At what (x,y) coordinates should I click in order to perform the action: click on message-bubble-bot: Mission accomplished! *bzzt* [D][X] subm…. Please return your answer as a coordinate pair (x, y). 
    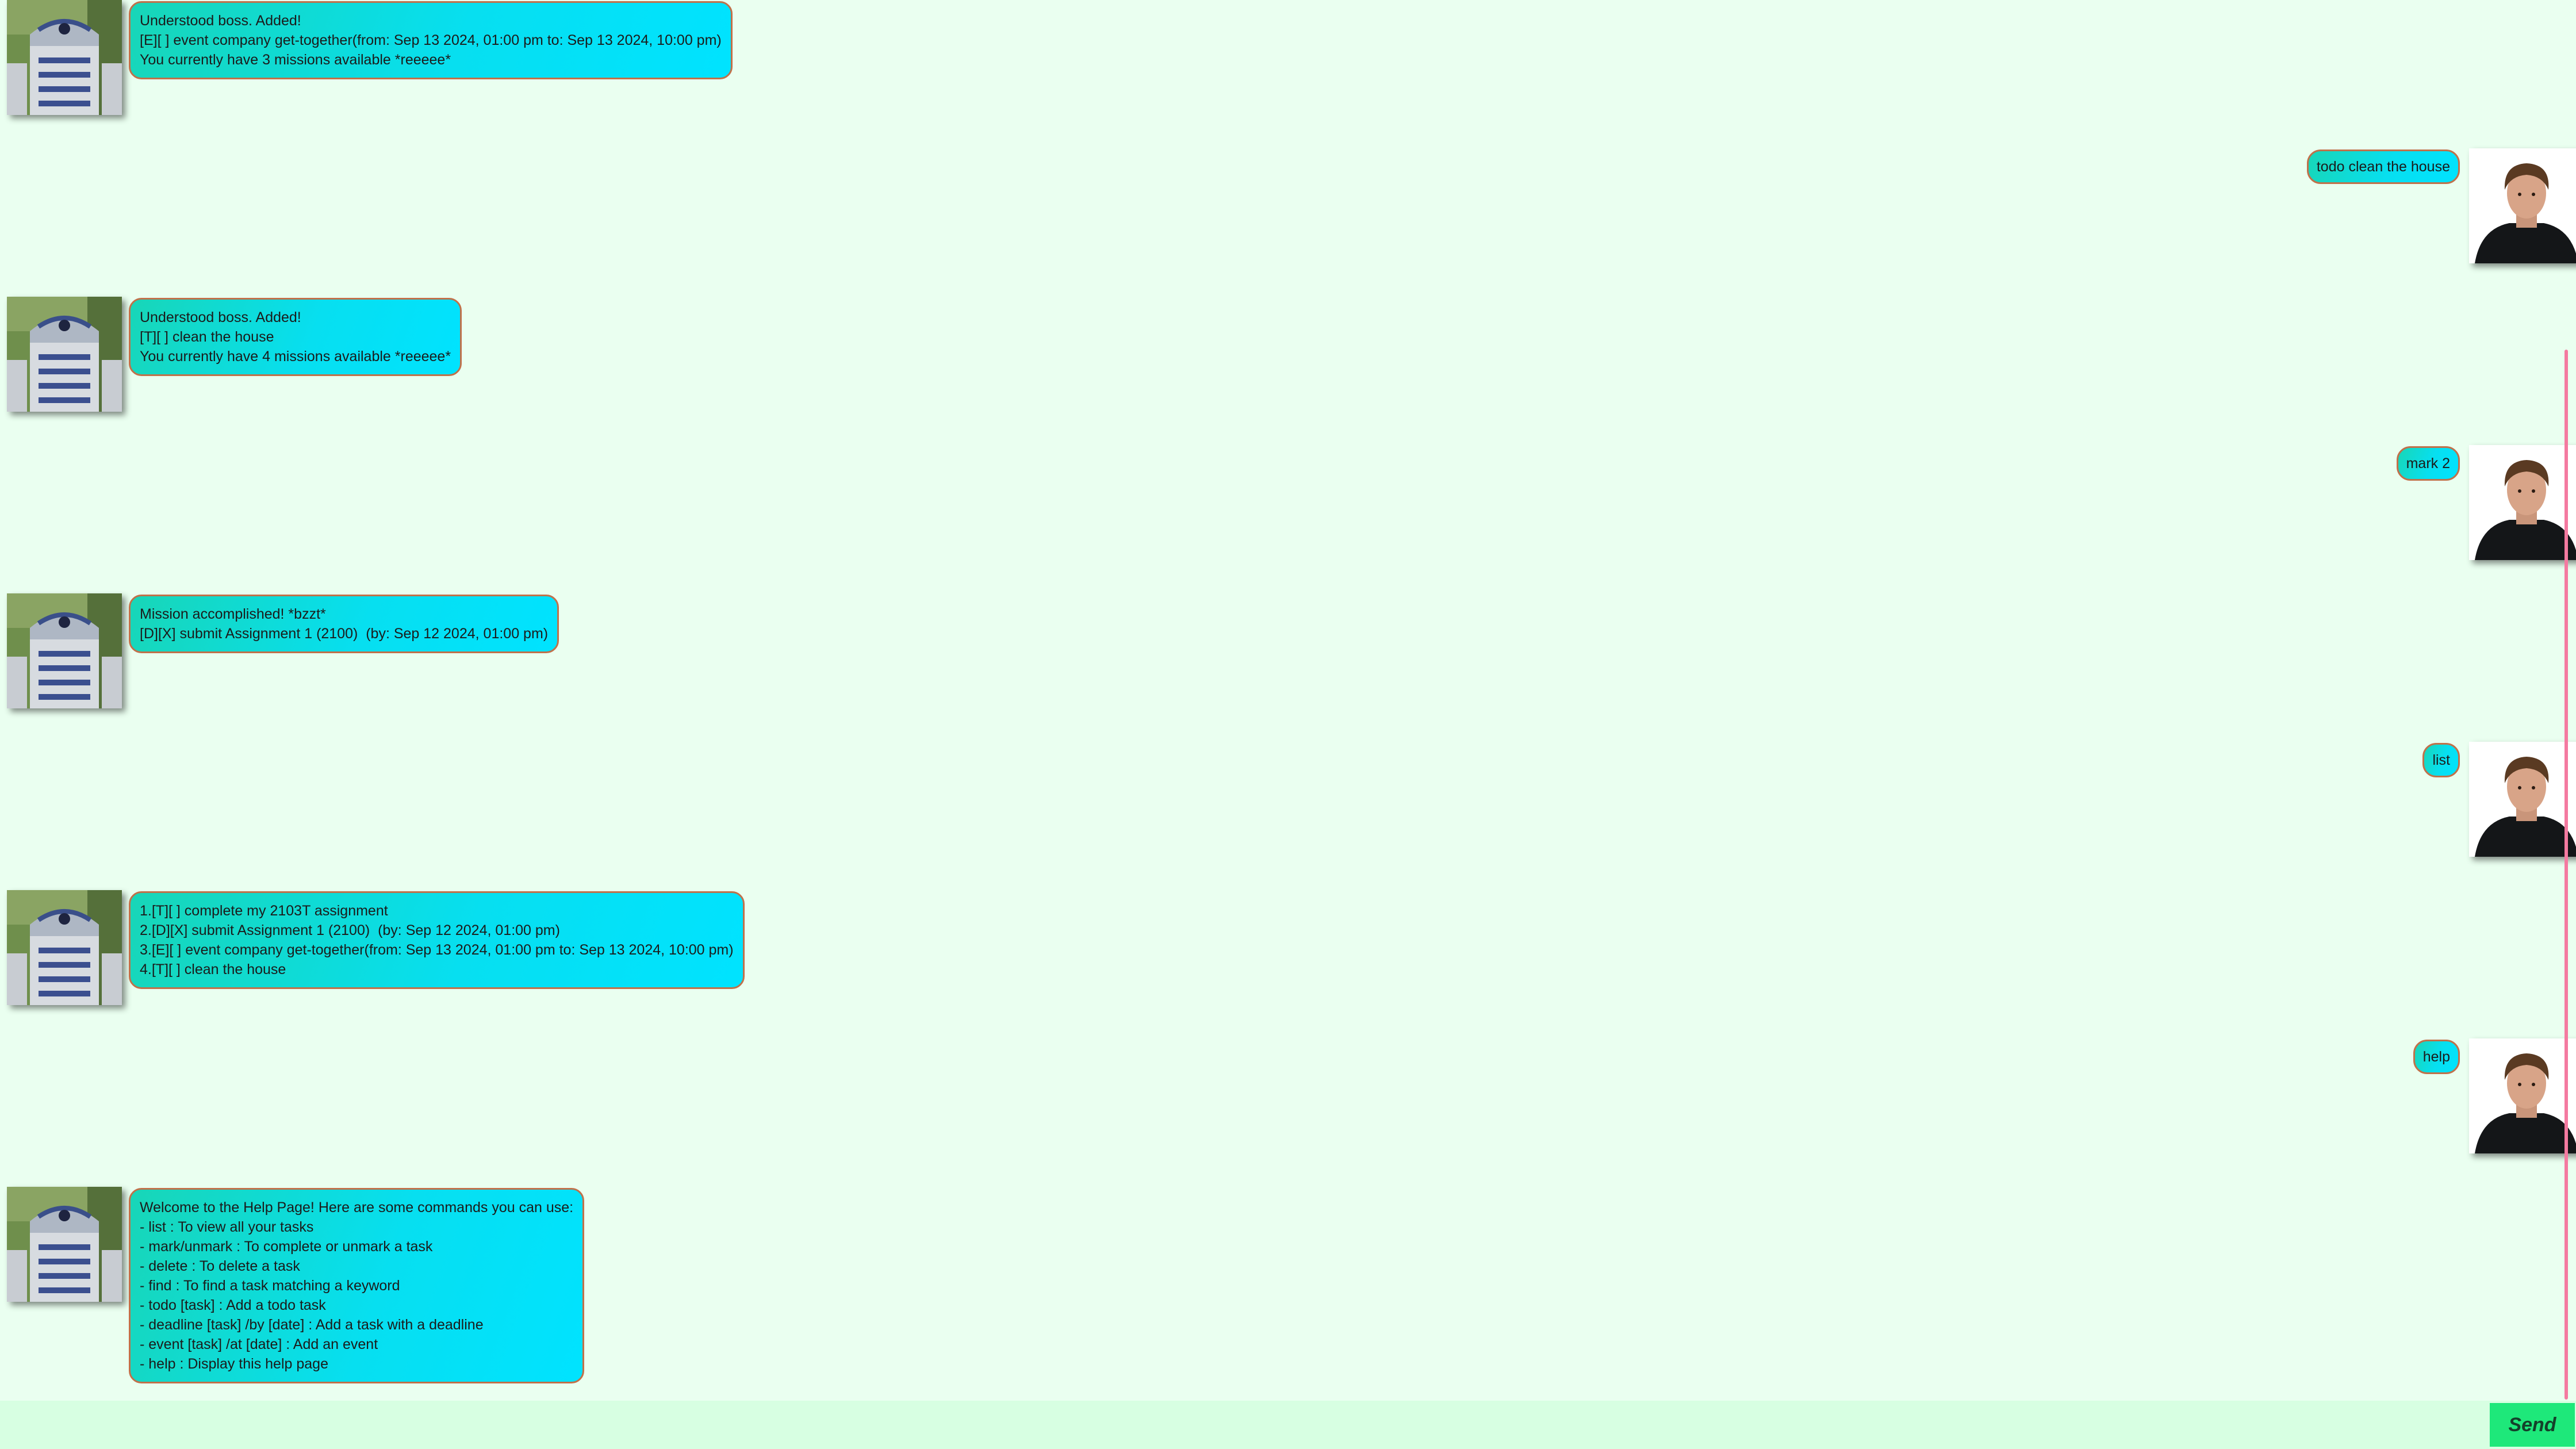
    Looking at the image, I should click on (344, 624).